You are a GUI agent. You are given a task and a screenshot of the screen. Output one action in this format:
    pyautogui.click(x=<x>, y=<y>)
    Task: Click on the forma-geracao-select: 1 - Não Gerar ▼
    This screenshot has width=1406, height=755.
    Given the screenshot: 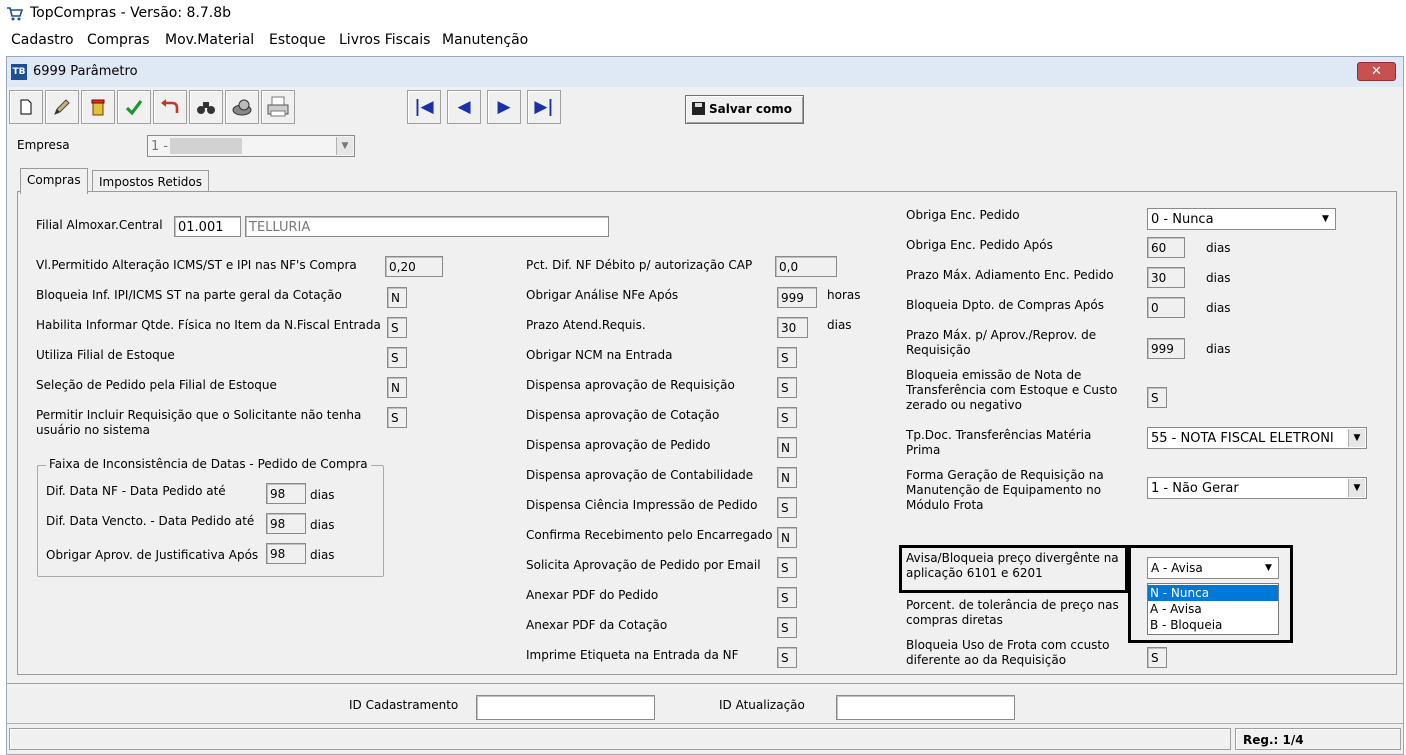 What is the action you would take?
    pyautogui.click(x=1257, y=488)
    